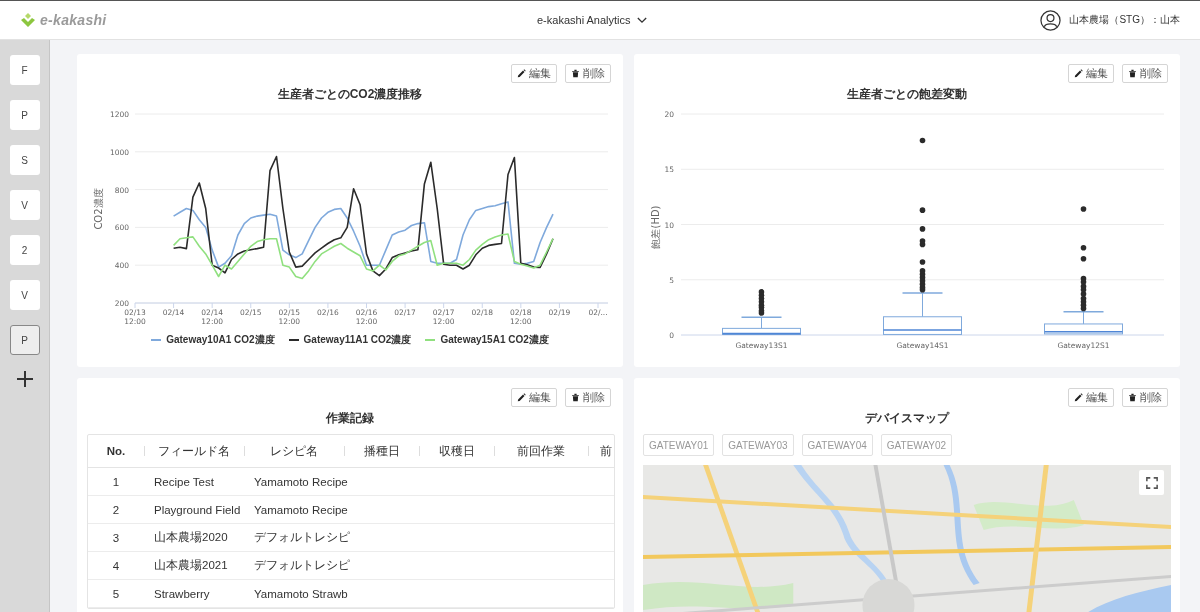 This screenshot has height=612, width=1200. I want to click on column-header: 播種日, so click(381, 451).